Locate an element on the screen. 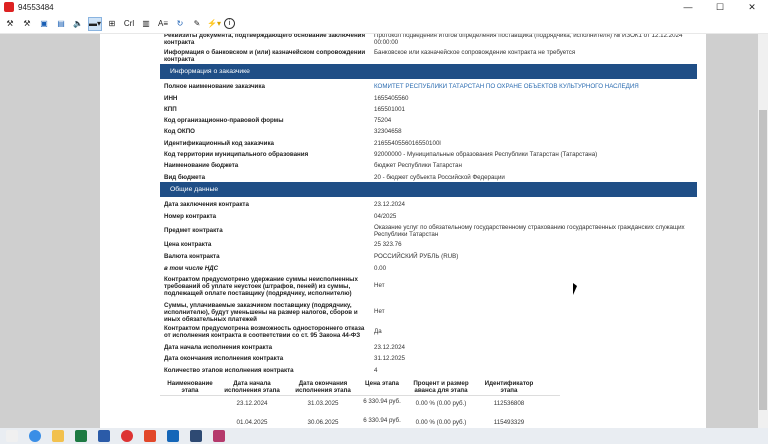 The width and height of the screenshot is (768, 444). maximize-button: ☐ is located at coordinates (720, 7).